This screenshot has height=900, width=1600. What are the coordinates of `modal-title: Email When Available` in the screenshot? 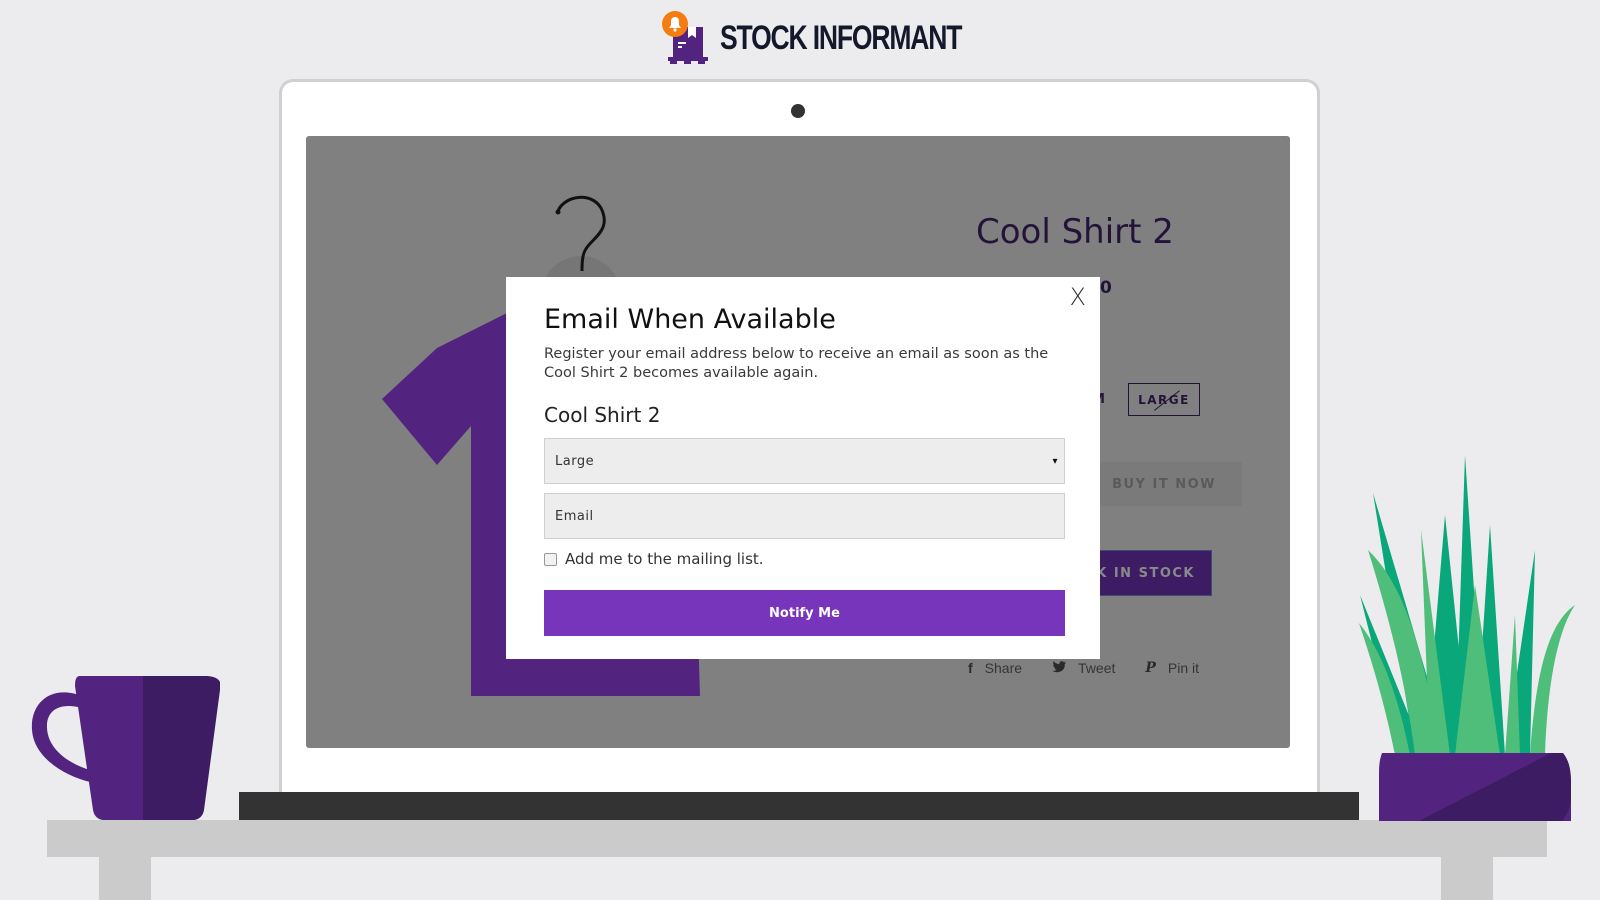 It's located at (690, 319).